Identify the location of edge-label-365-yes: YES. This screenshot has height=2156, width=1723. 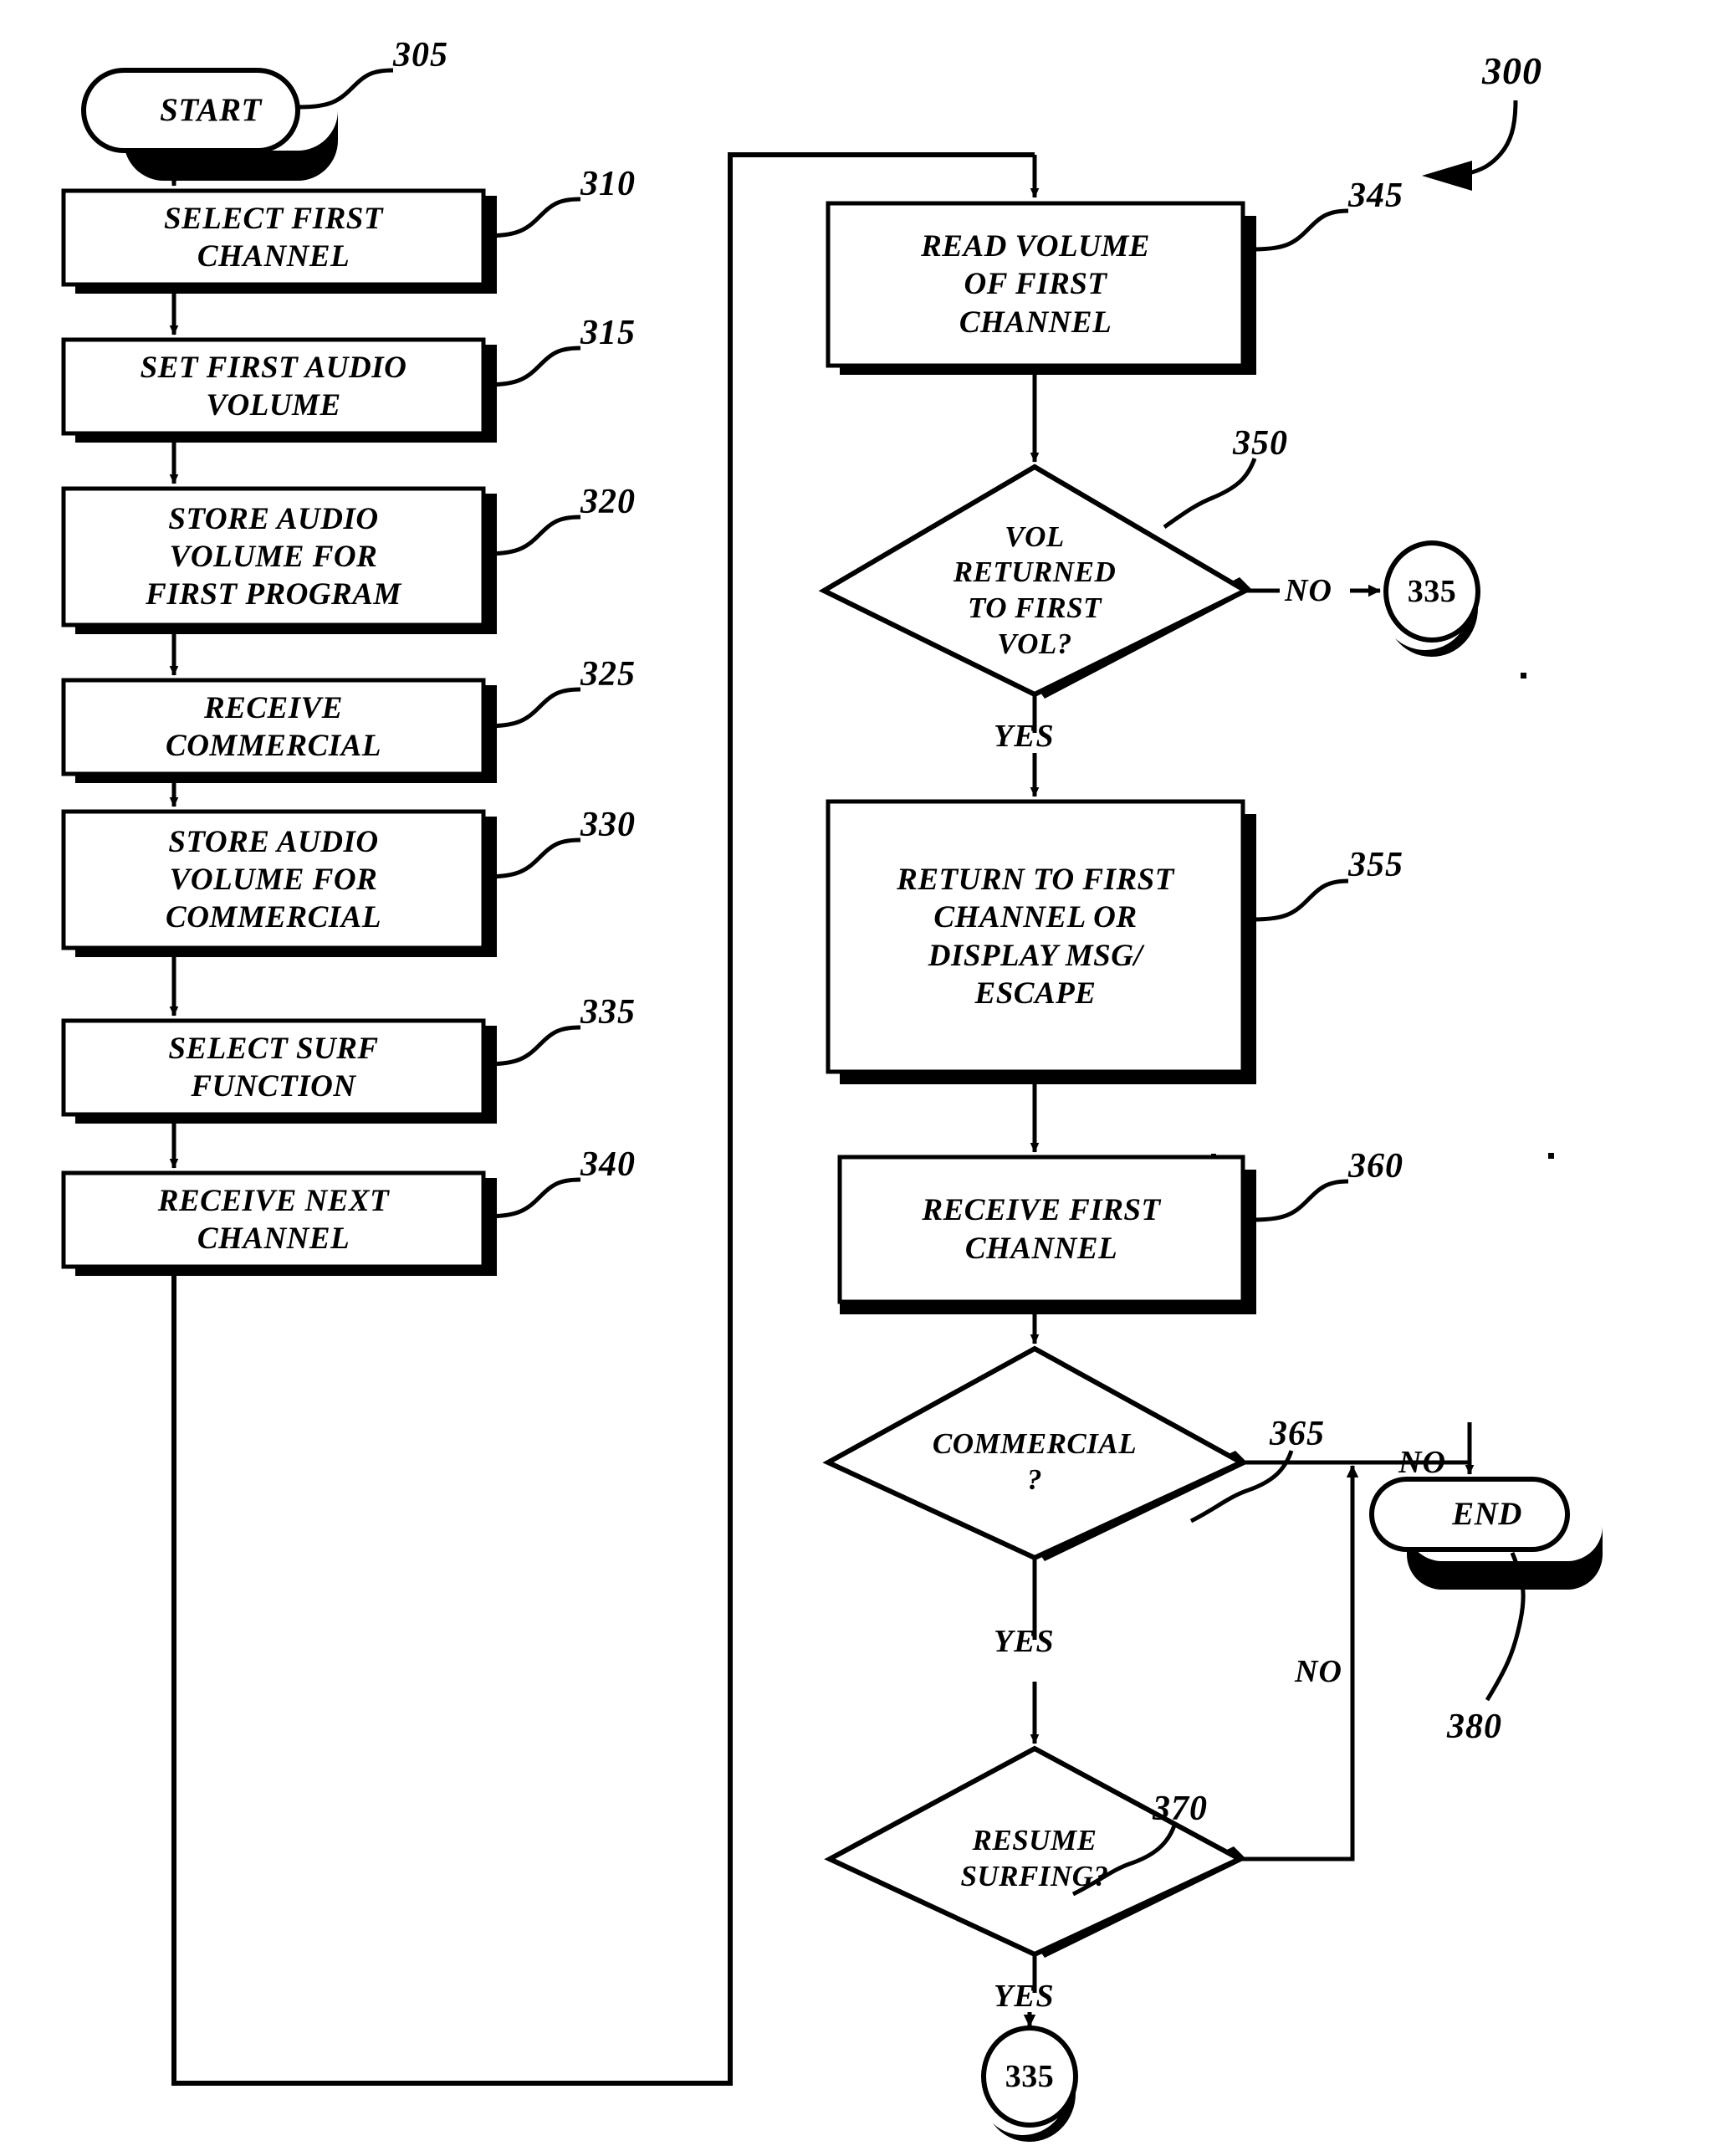
(1024, 1641).